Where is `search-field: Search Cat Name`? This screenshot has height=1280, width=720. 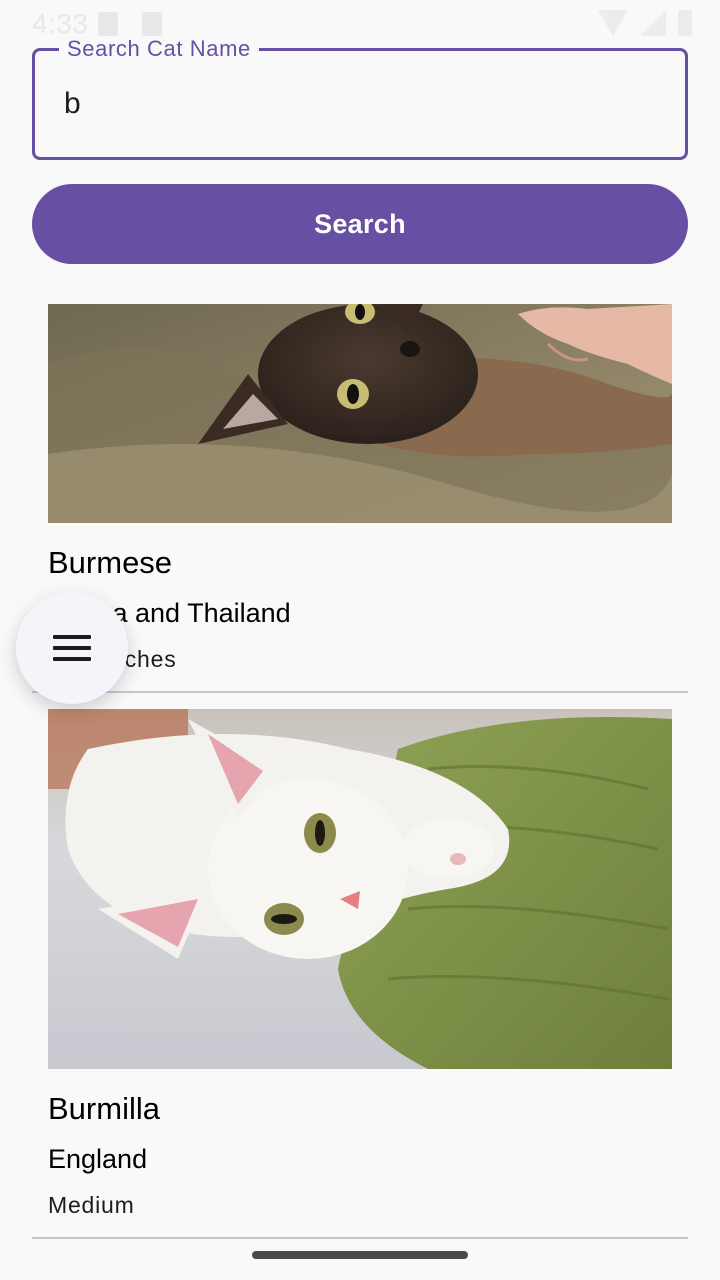 search-field: Search Cat Name is located at coordinates (360, 98).